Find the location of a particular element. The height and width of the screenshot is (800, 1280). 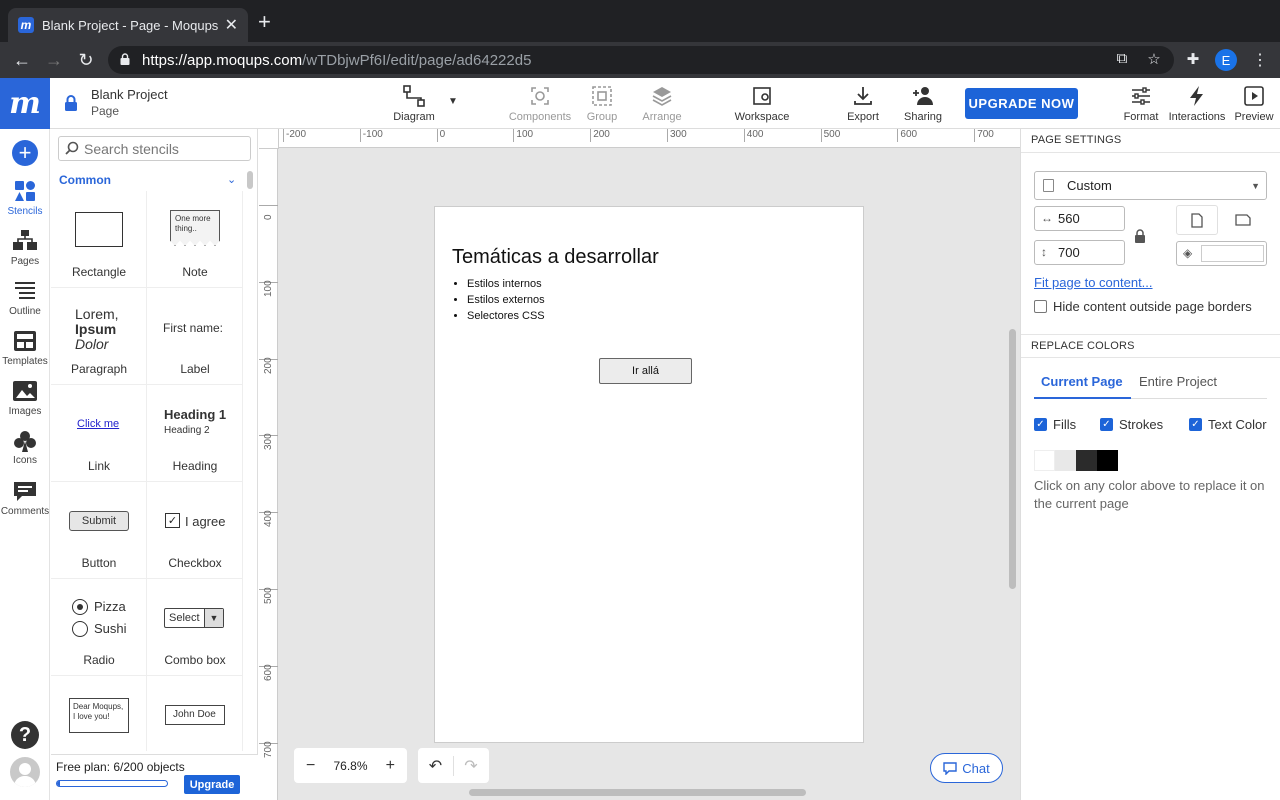

arrange-tool: Arrange is located at coordinates (662, 103).